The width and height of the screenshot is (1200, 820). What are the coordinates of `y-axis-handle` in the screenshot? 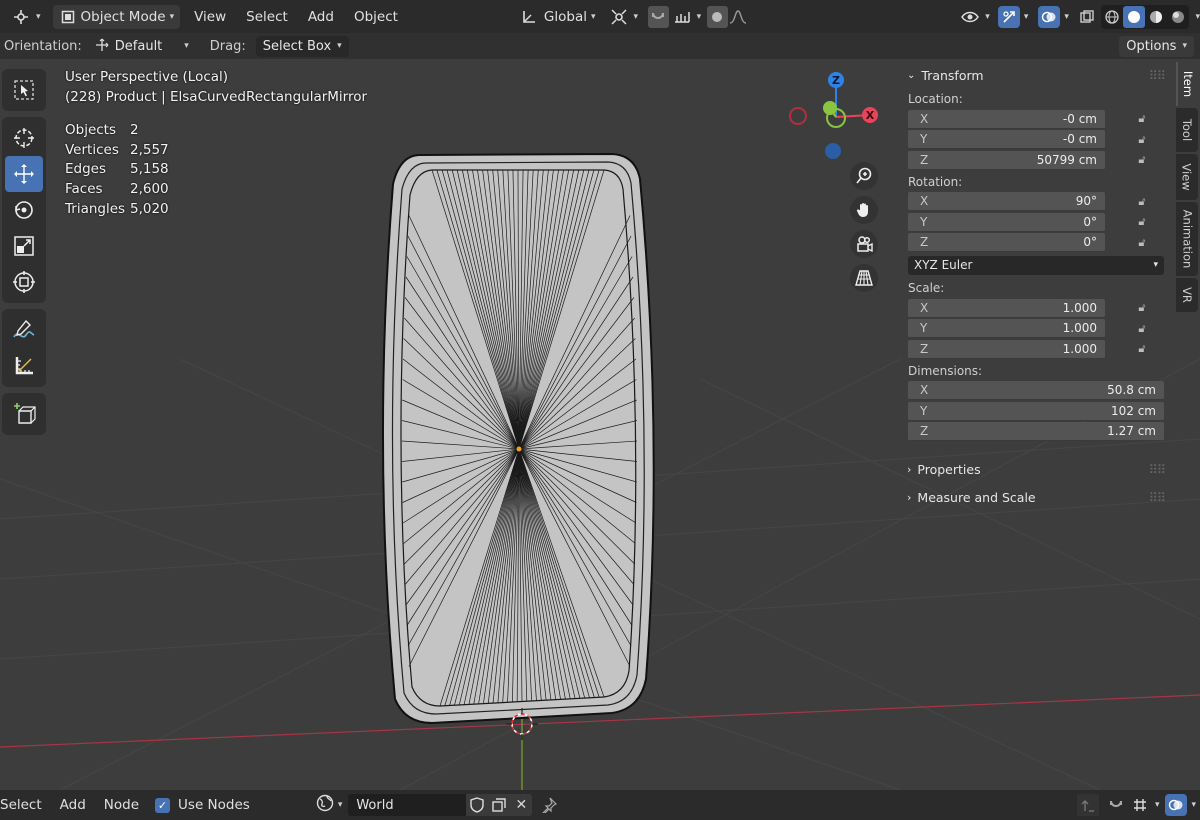 It's located at (830, 108).